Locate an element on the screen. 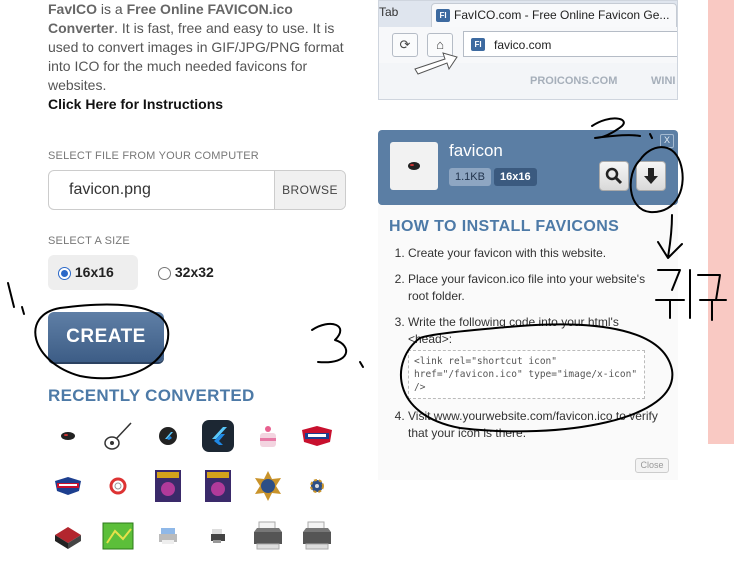  size-label: SELECT A SIZE is located at coordinates (89, 241).